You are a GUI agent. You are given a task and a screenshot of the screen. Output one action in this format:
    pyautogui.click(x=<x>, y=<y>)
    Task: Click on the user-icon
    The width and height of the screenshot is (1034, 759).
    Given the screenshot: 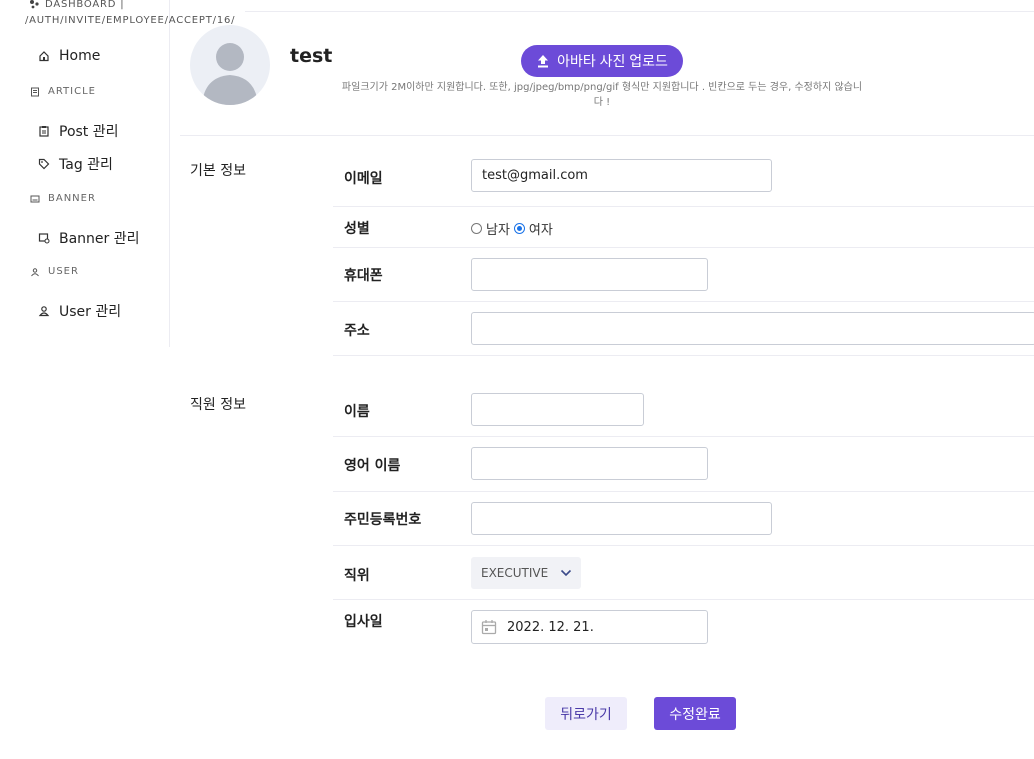 What is the action you would take?
    pyautogui.click(x=44, y=311)
    